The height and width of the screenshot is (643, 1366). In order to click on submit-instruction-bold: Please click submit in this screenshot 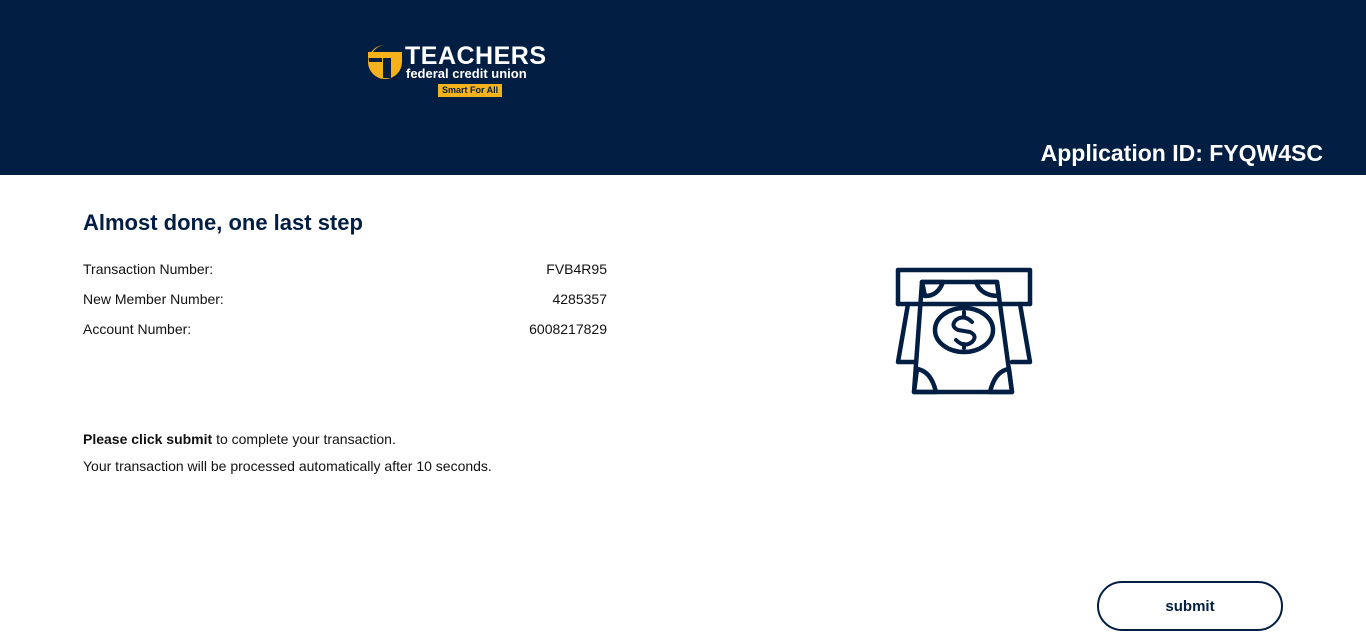, I will do `click(148, 439)`.